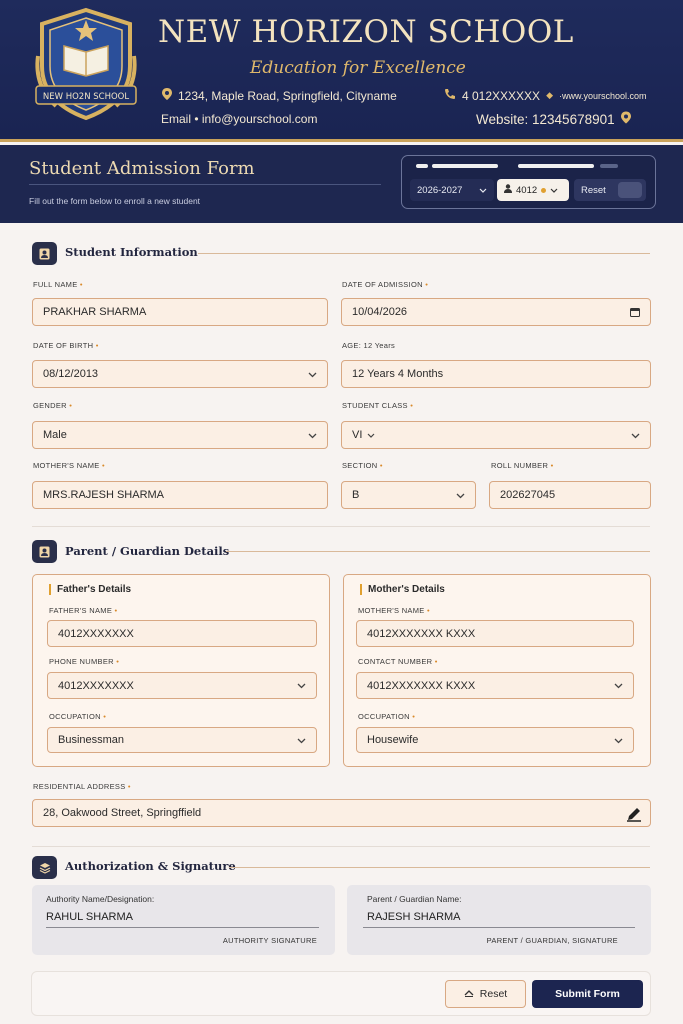  Describe the element at coordinates (630, 190) in the screenshot. I see `toggle-knob` at that location.